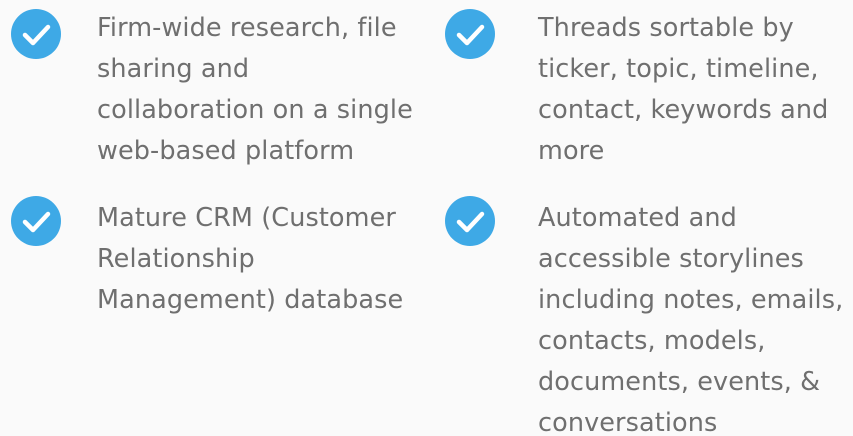 Image resolution: width=853 pixels, height=436 pixels. I want to click on feature-line: Mature CRM (Customer, so click(246, 218).